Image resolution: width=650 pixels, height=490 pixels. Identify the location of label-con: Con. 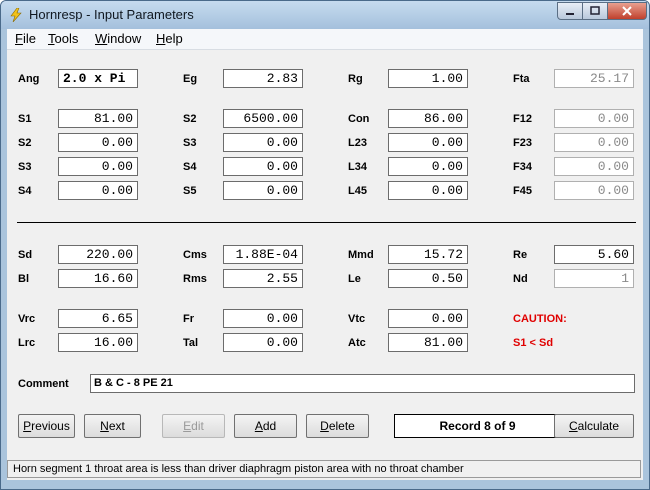
(359, 119).